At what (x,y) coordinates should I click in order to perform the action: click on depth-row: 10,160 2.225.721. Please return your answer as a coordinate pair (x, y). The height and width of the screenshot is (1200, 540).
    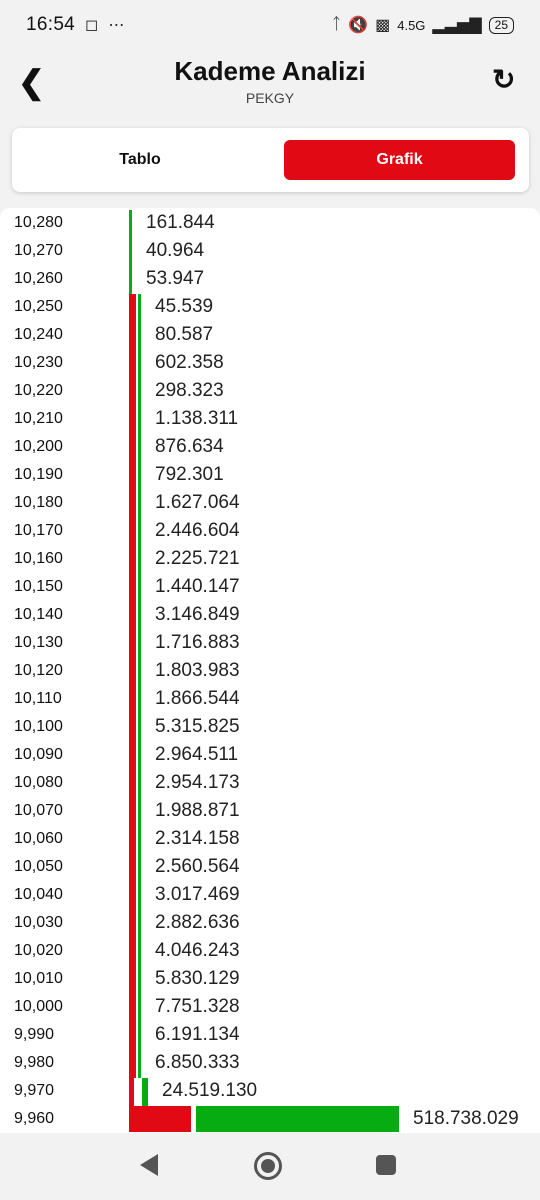
    Looking at the image, I should click on (270, 560).